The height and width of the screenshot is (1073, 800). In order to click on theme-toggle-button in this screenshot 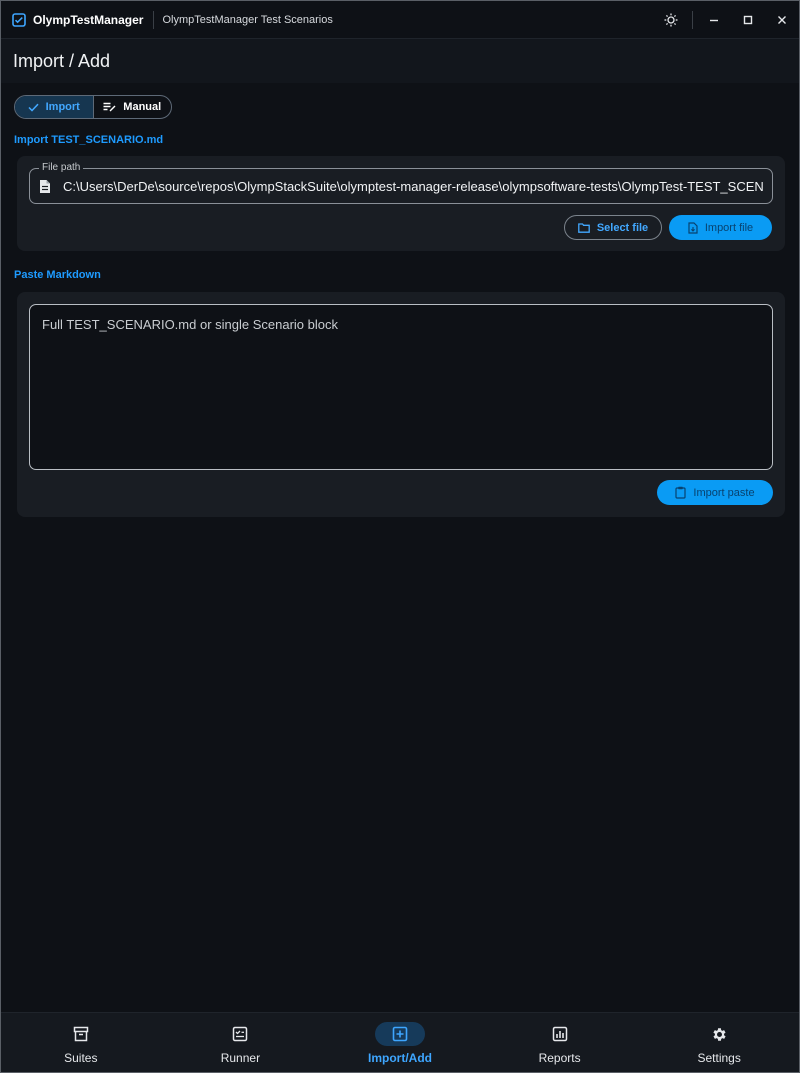, I will do `click(671, 20)`.